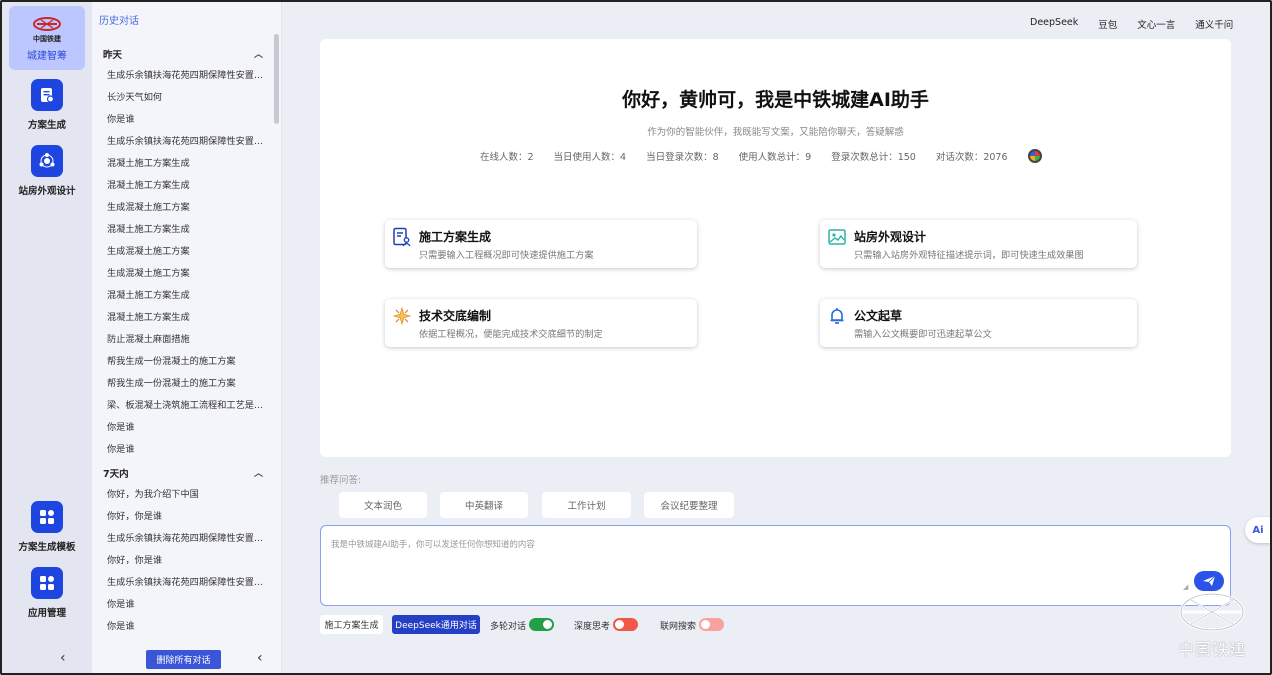  I want to click on feature-title: 施工方案生成, so click(455, 237).